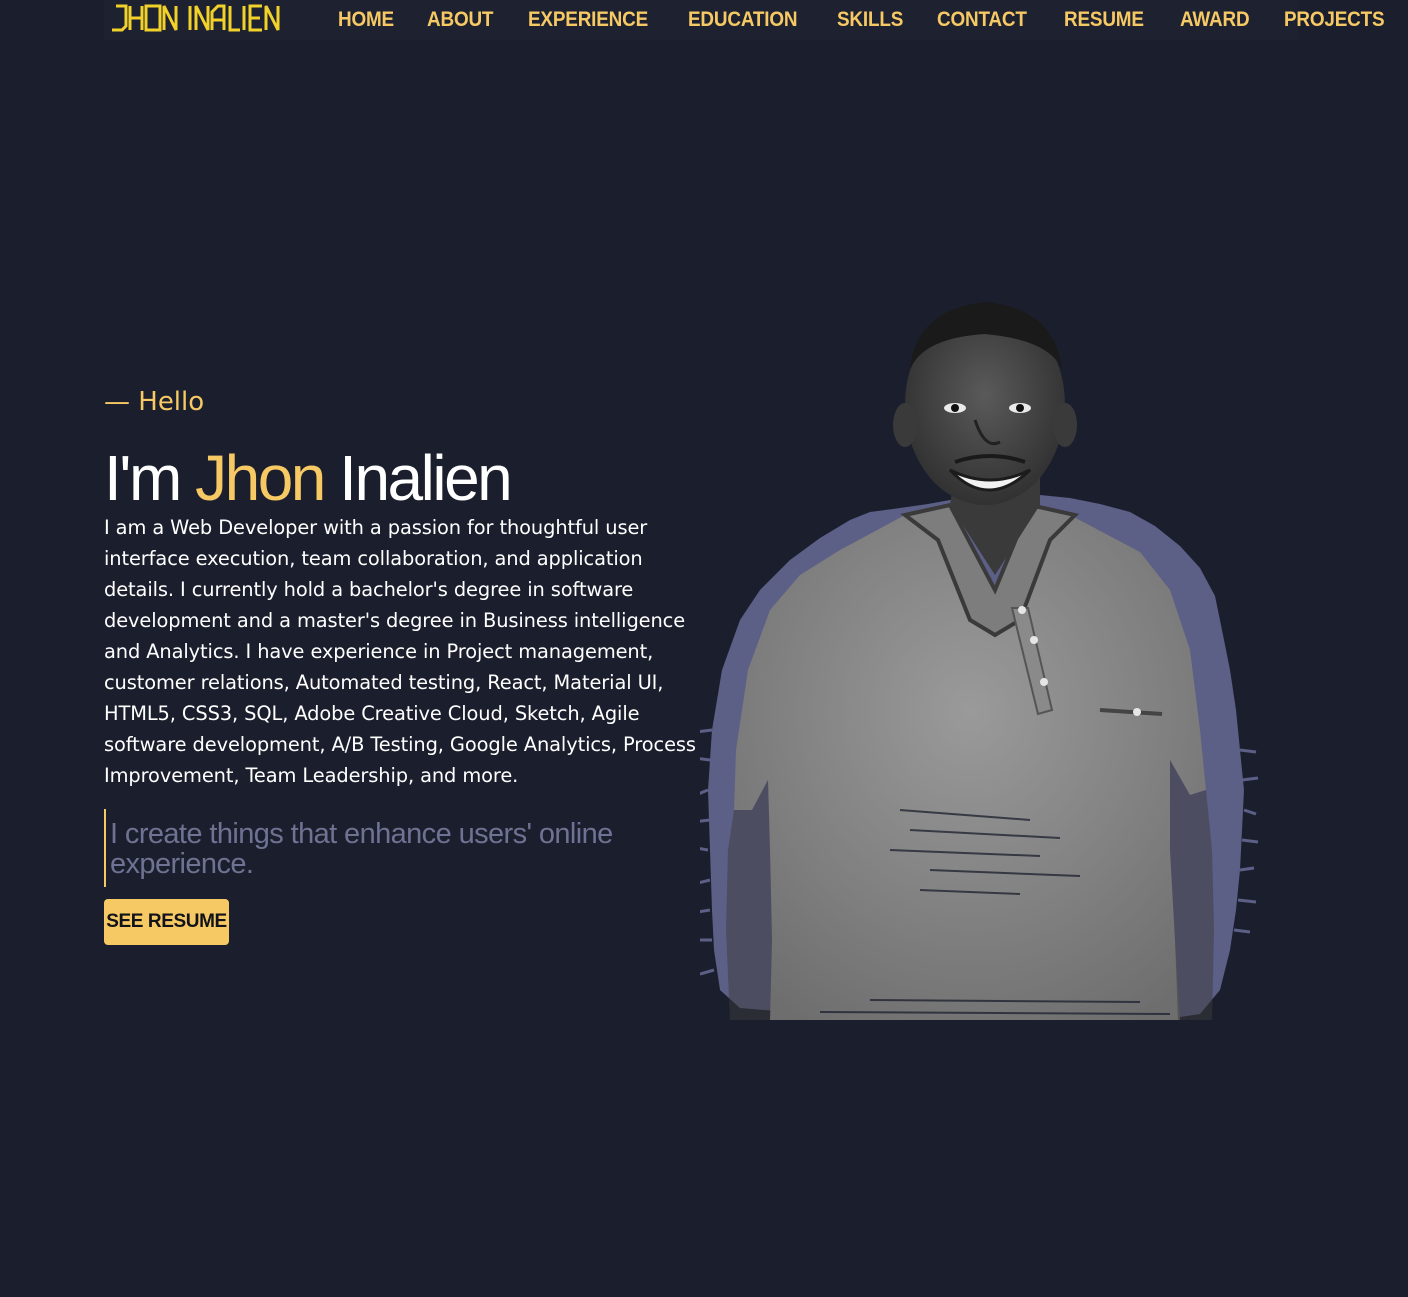 The height and width of the screenshot is (1297, 1408). What do you see at coordinates (982, 20) in the screenshot?
I see `nav-contact: CONTACT` at bounding box center [982, 20].